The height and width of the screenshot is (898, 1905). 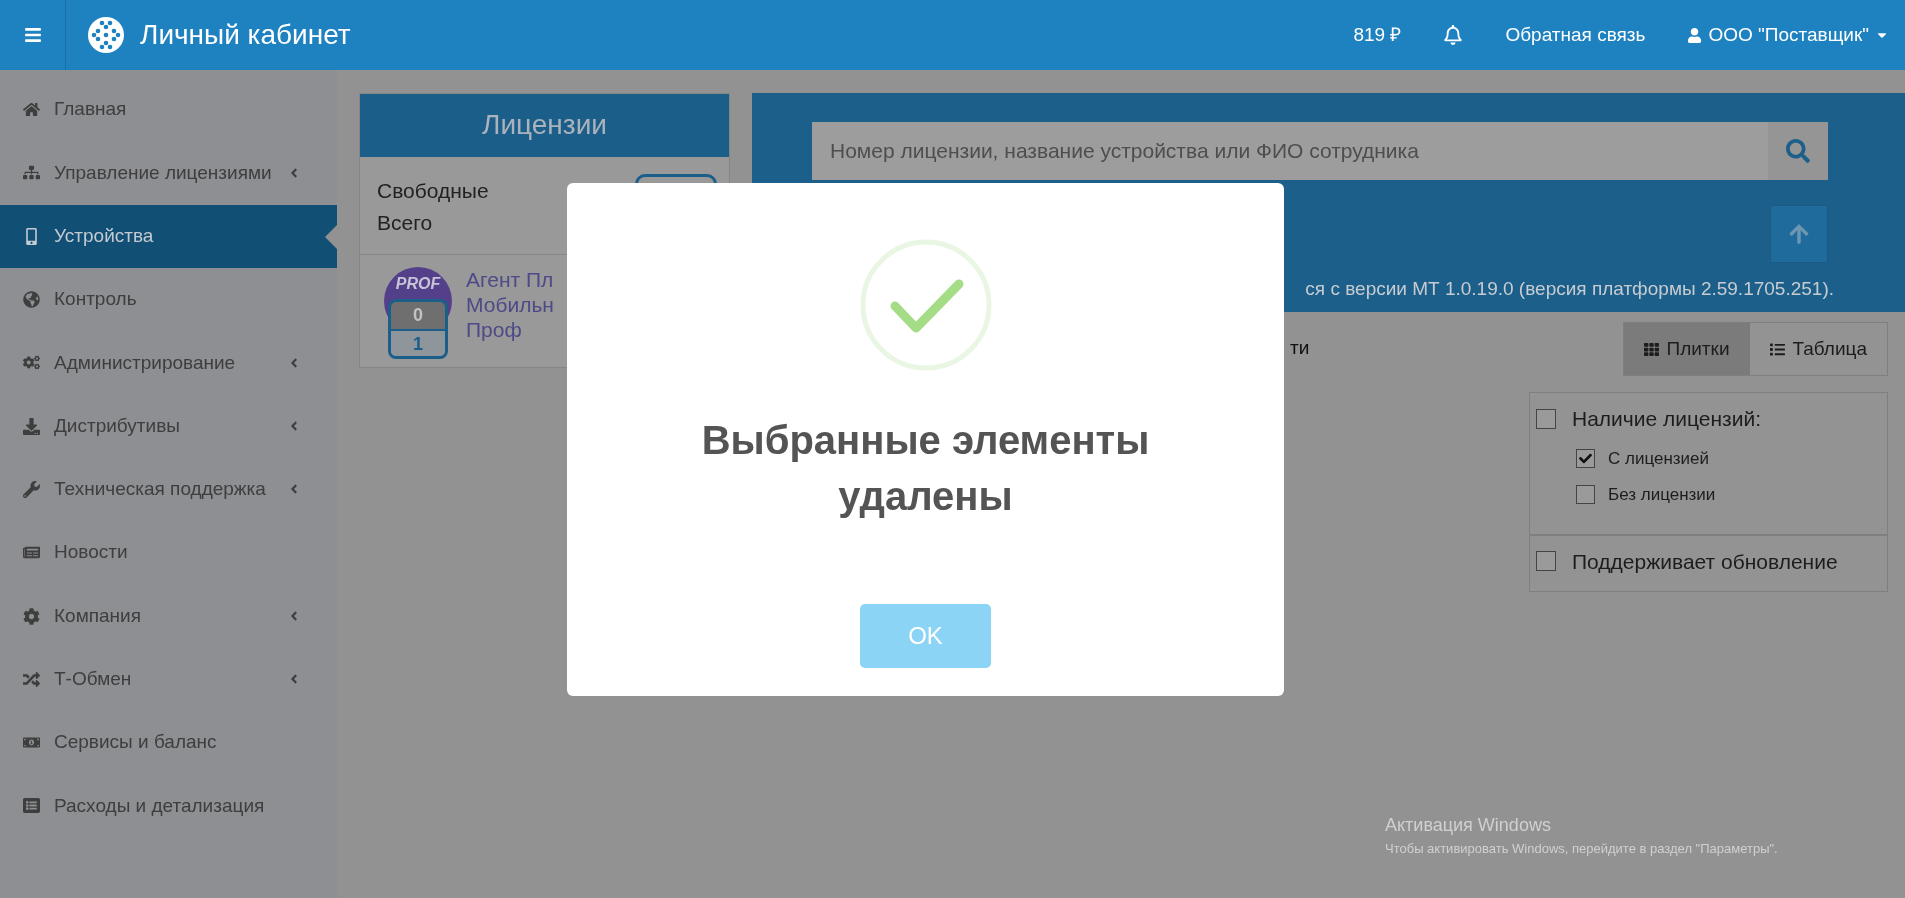 I want to click on summary-label: Всего, so click(x=405, y=222).